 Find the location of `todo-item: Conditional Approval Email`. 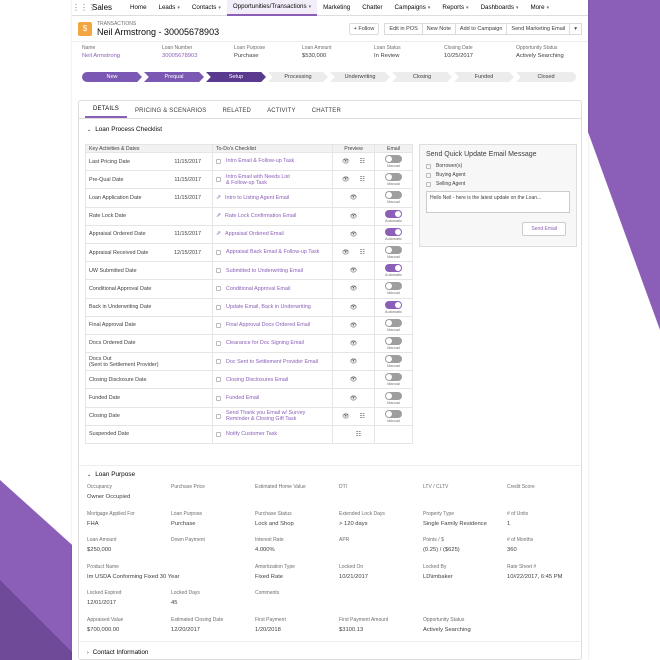

todo-item: Conditional Approval Email is located at coordinates (272, 289).